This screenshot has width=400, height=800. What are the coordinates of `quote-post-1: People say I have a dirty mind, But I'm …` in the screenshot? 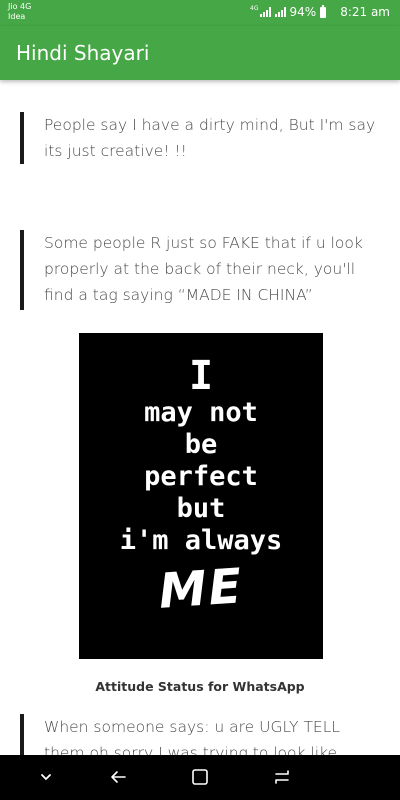 It's located at (200, 138).